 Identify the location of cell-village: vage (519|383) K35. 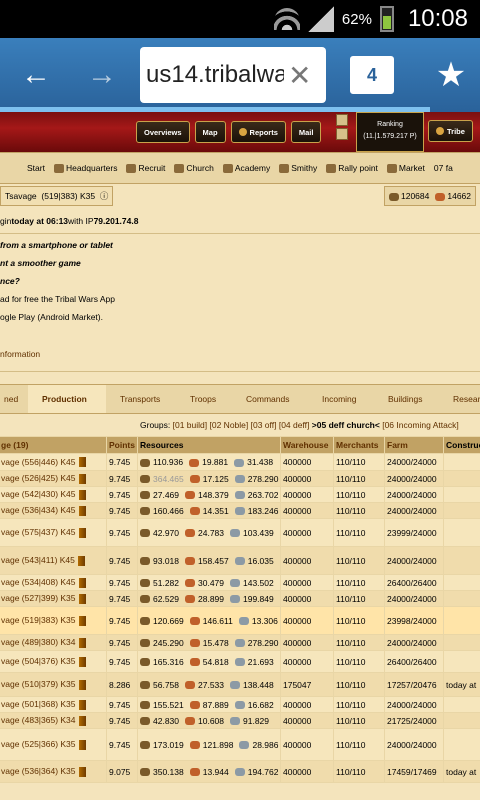
(53, 620).